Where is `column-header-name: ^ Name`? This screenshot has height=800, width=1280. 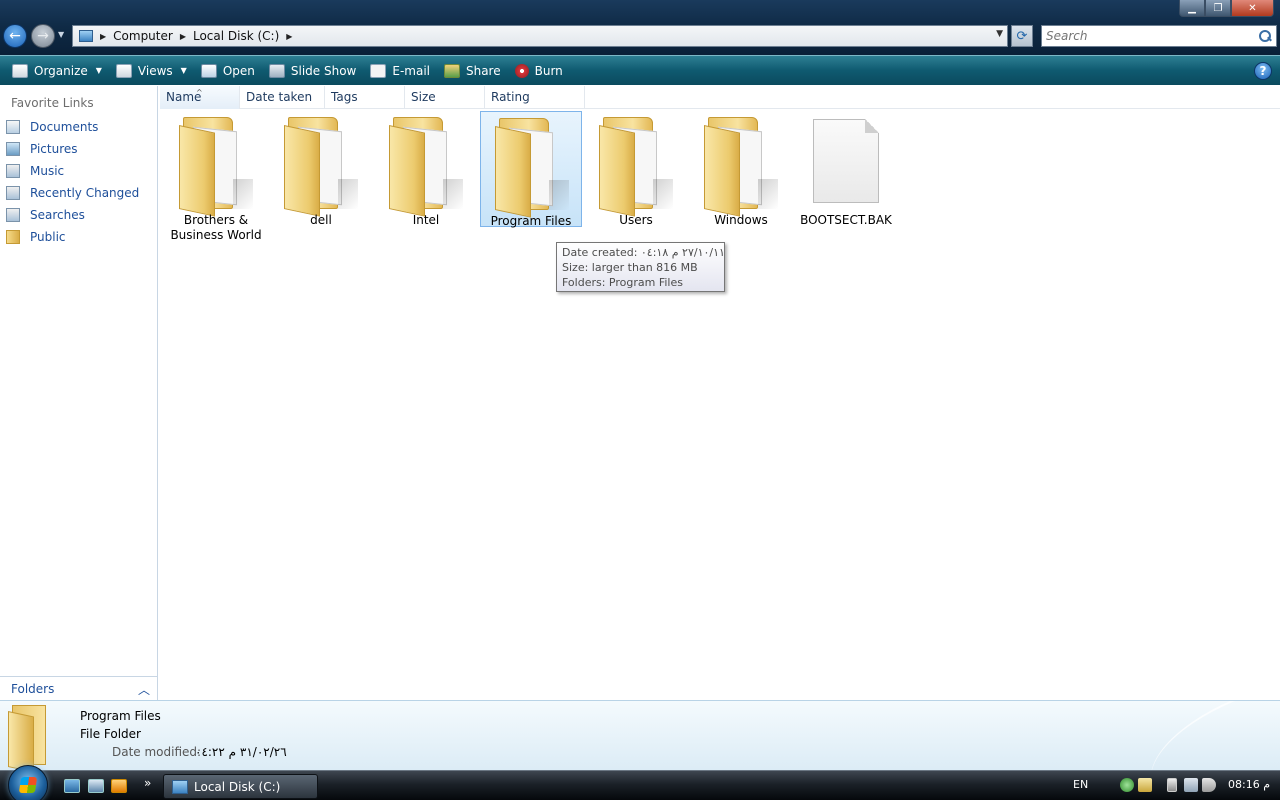
column-header-name: ^ Name is located at coordinates (200, 97).